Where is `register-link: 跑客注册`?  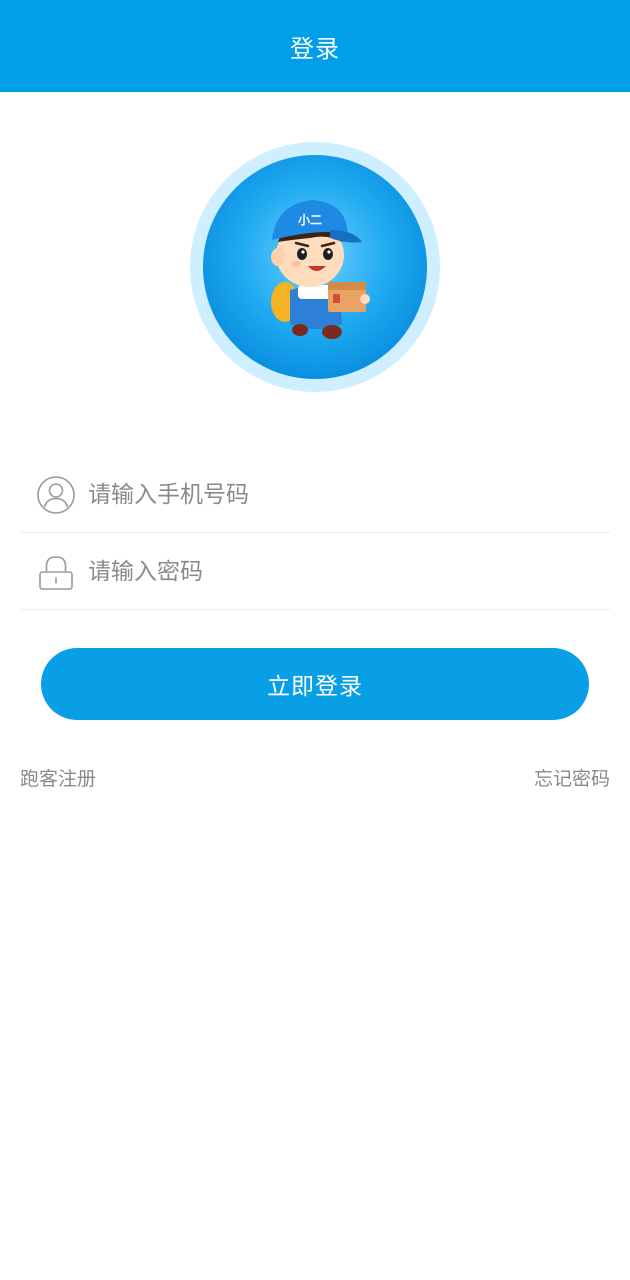 register-link: 跑客注册 is located at coordinates (58, 777).